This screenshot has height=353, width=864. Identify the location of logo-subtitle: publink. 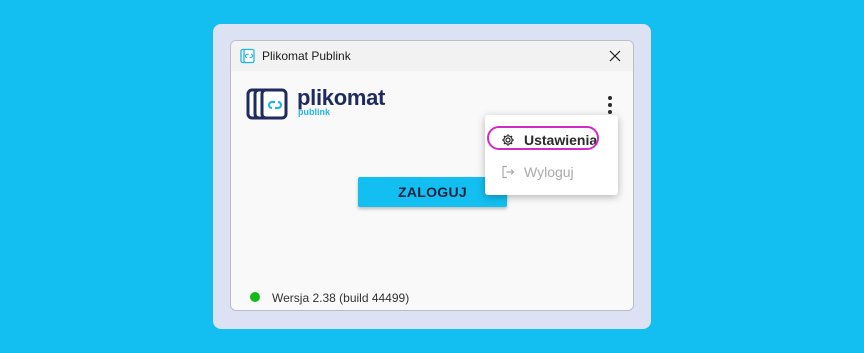
(314, 112).